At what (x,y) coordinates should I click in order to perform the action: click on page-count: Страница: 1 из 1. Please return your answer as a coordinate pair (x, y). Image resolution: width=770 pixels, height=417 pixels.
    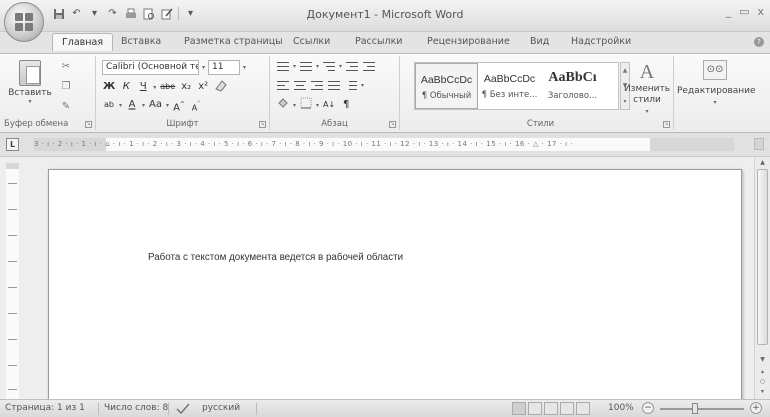
    Looking at the image, I should click on (45, 408).